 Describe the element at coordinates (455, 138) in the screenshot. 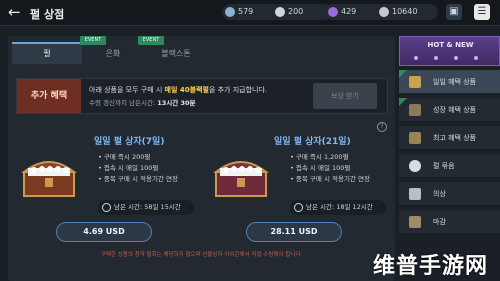

I see `sidebar-item-label: 최고 혜택 상품` at that location.